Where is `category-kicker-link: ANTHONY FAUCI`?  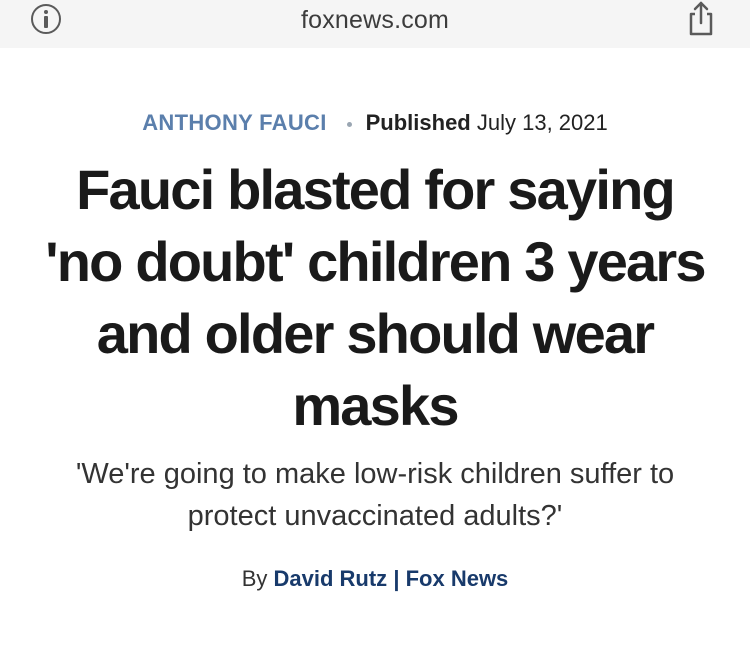 category-kicker-link: ANTHONY FAUCI is located at coordinates (234, 122).